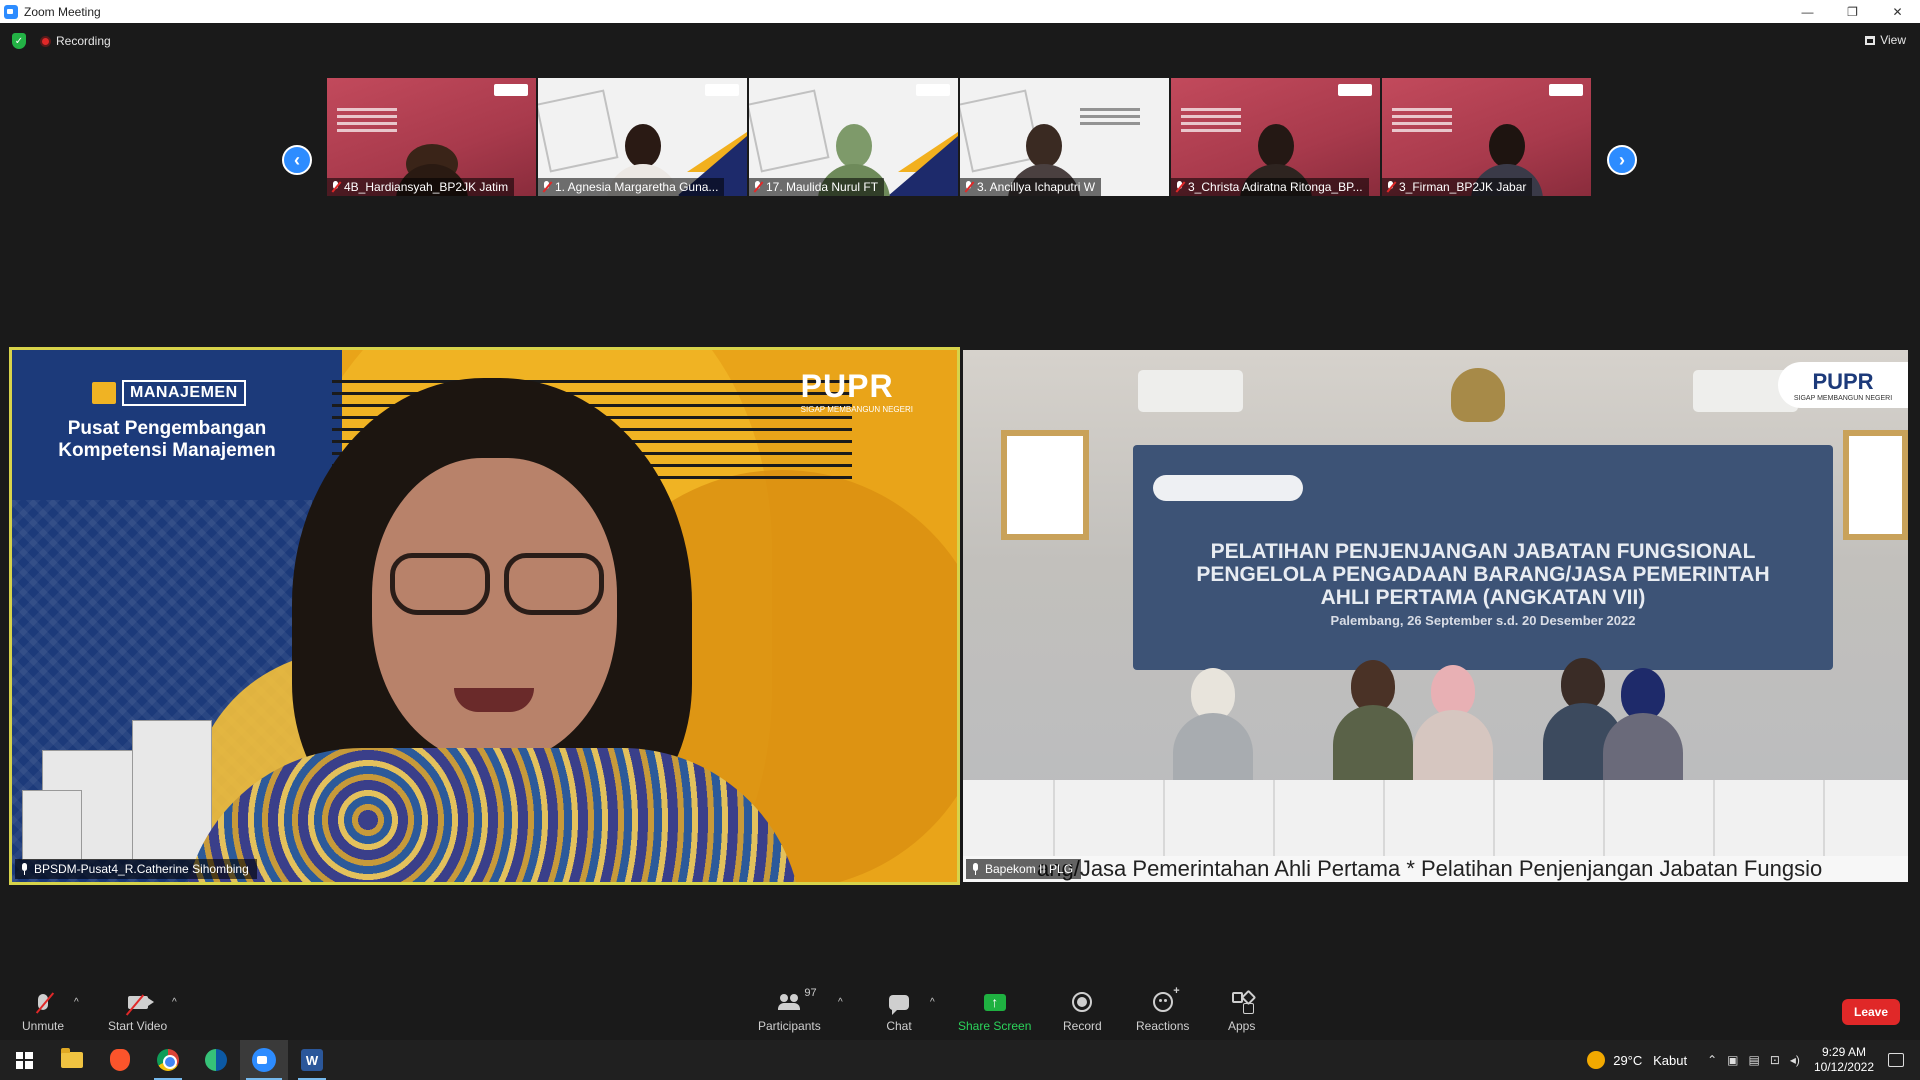  I want to click on leave-button: Leave, so click(1871, 1012).